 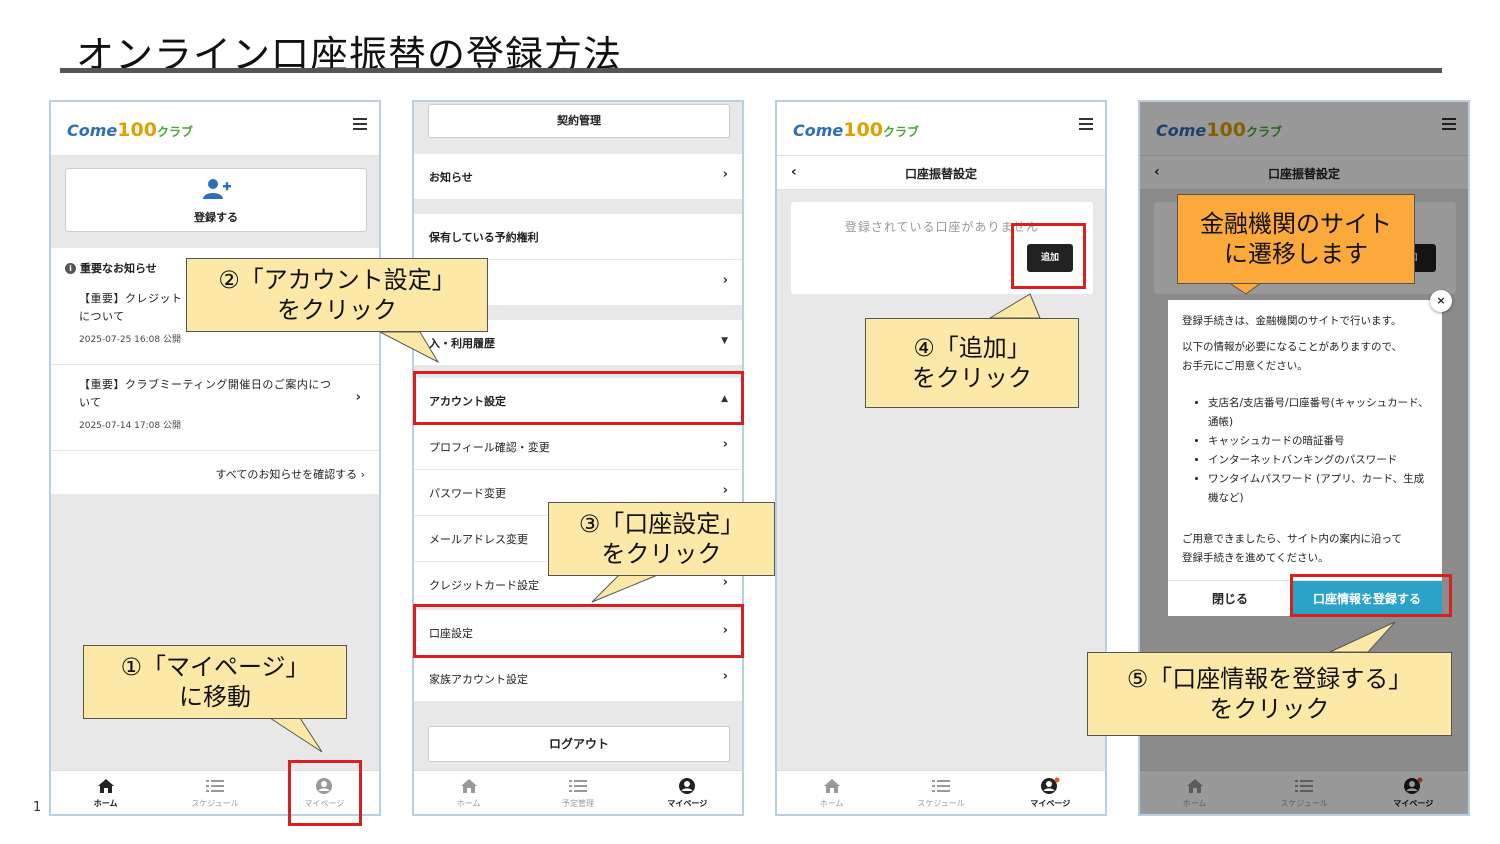 What do you see at coordinates (1296, 239) in the screenshot?
I see `callout-redirect-note: 金融機関のサイト に遷移します` at bounding box center [1296, 239].